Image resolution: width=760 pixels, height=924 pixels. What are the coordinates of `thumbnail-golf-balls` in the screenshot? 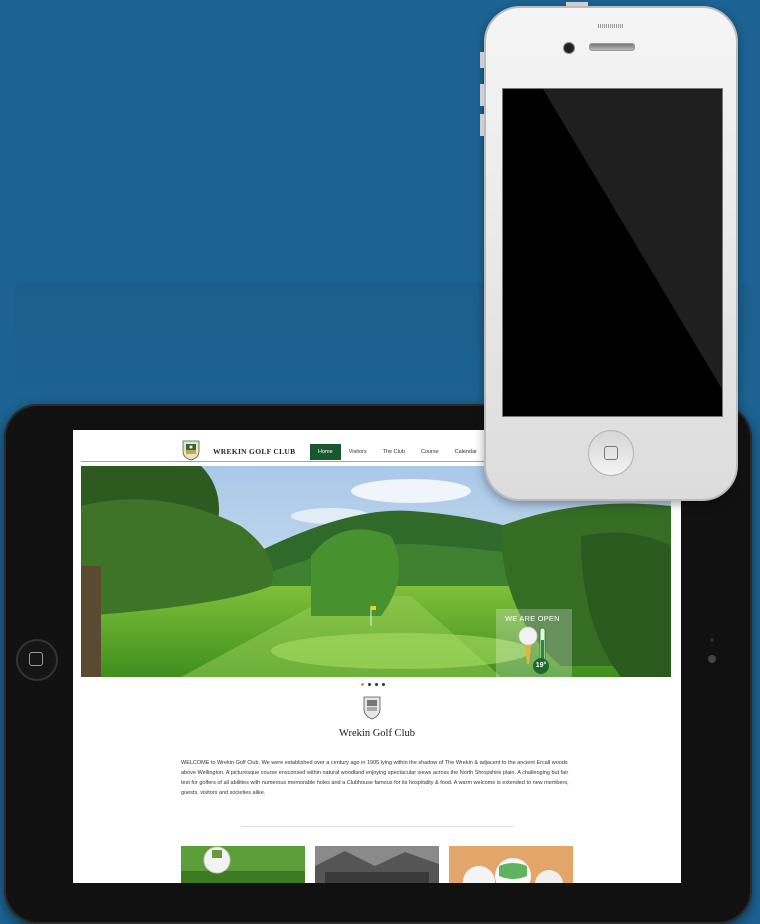 It's located at (511, 864).